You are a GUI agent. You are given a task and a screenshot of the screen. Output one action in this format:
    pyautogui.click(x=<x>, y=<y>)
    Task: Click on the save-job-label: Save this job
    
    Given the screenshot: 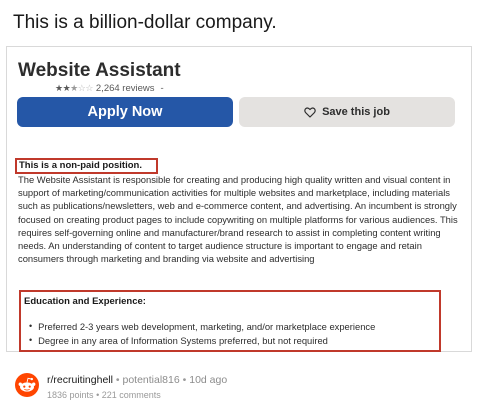 What is the action you would take?
    pyautogui.click(x=356, y=112)
    